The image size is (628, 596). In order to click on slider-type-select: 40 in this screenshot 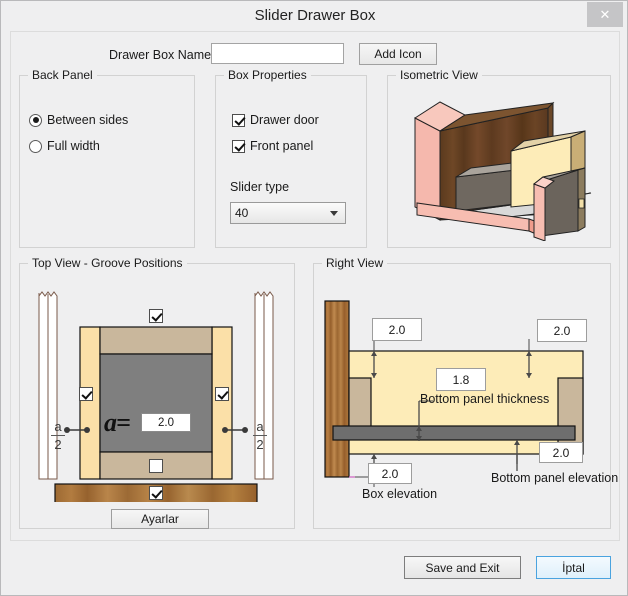, I will do `click(288, 213)`.